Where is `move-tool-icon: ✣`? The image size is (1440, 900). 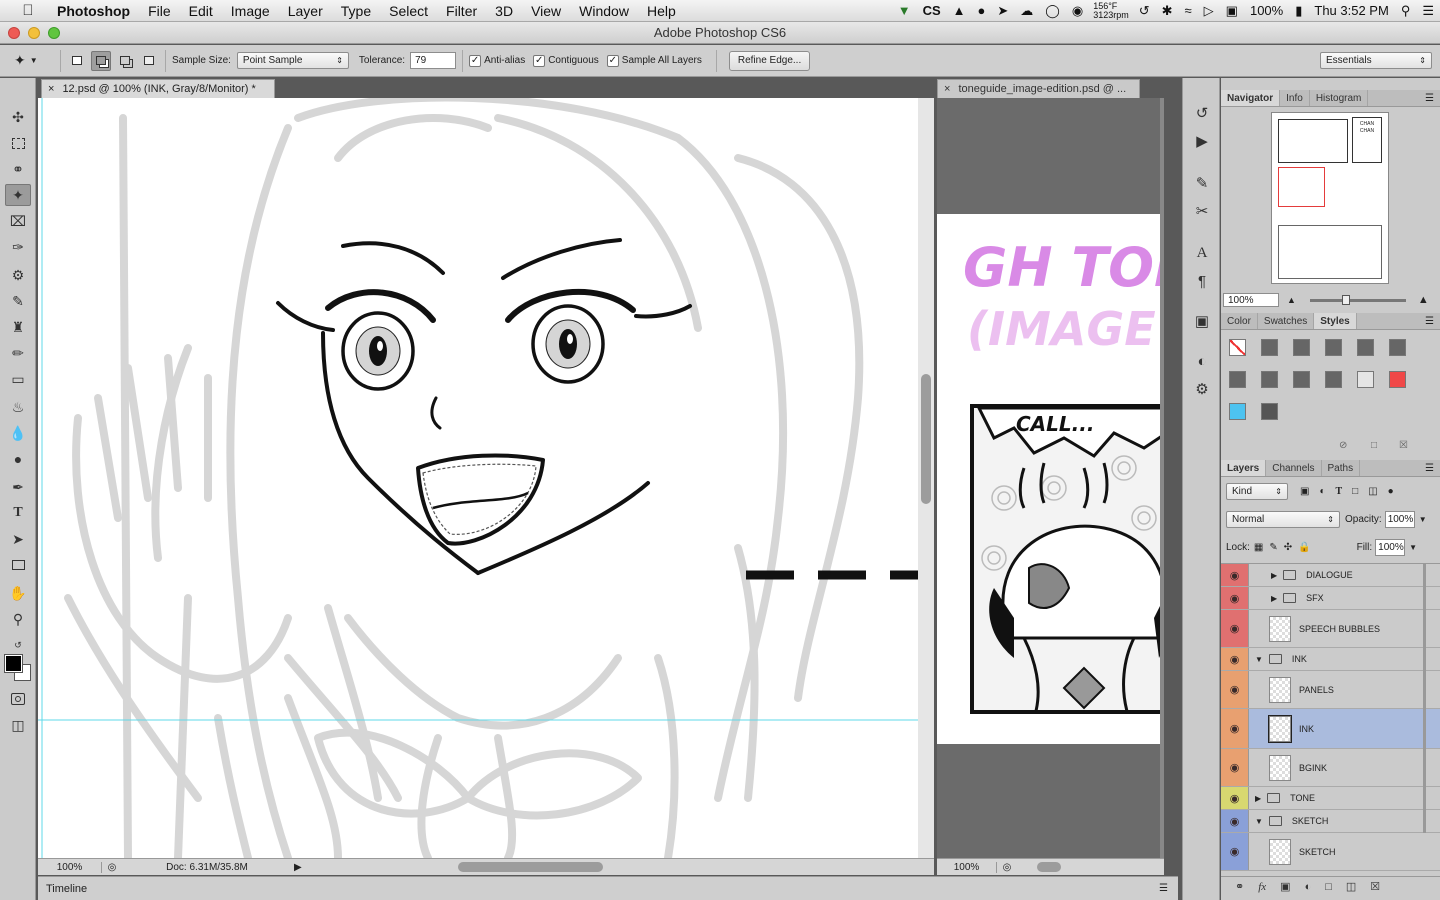
move-tool-icon: ✣ is located at coordinates (18, 117).